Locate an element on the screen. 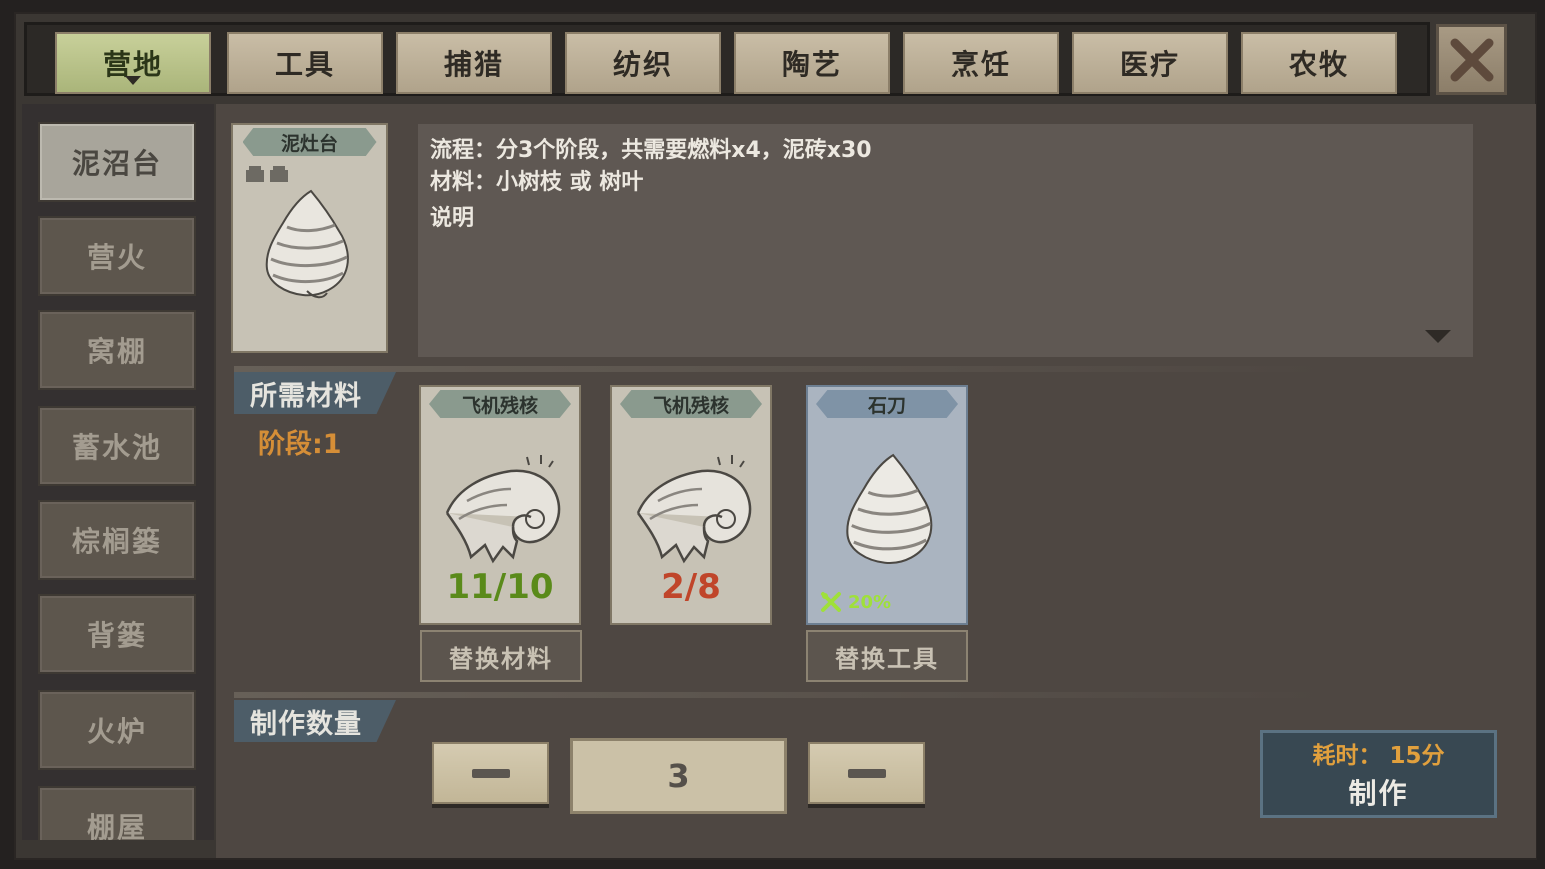 The width and height of the screenshot is (1545, 869). material-card: 飞机残核 11/10 is located at coordinates (500, 505).